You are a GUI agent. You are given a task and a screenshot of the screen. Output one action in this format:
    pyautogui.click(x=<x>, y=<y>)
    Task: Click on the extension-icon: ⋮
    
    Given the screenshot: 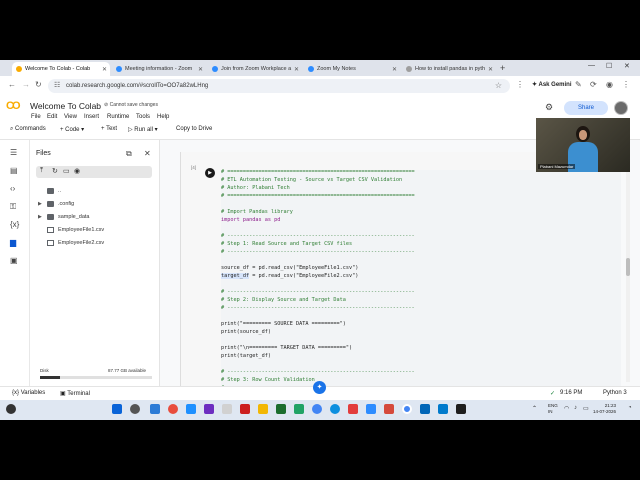 What is the action you would take?
    pyautogui.click(x=520, y=84)
    